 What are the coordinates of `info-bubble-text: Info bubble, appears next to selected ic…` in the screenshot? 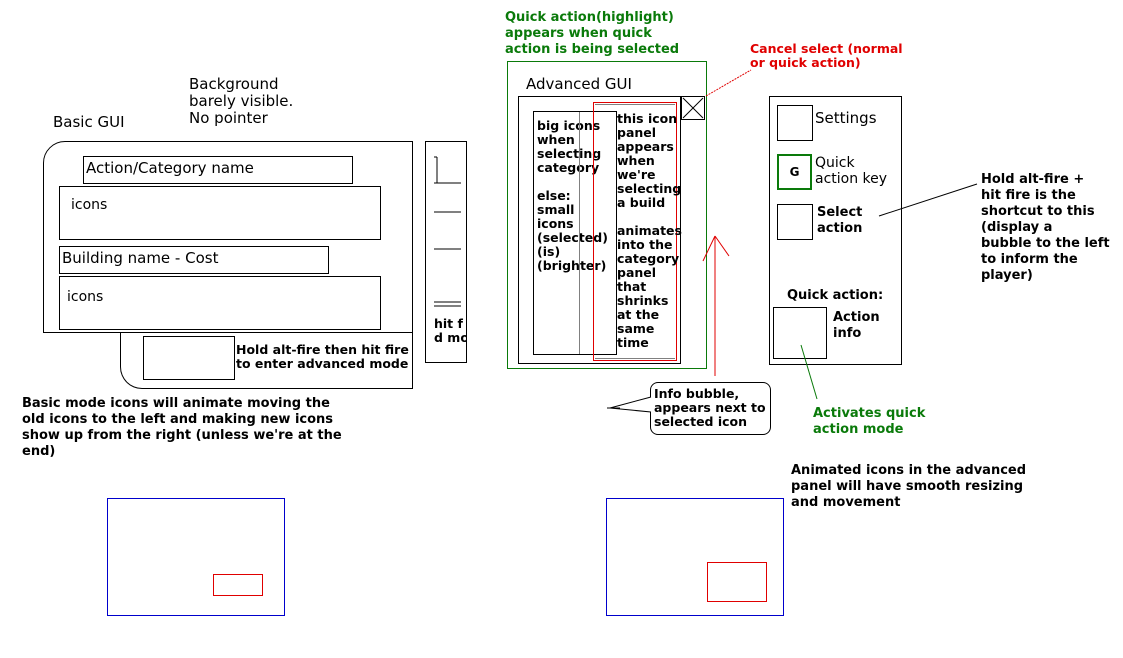 It's located at (710, 407).